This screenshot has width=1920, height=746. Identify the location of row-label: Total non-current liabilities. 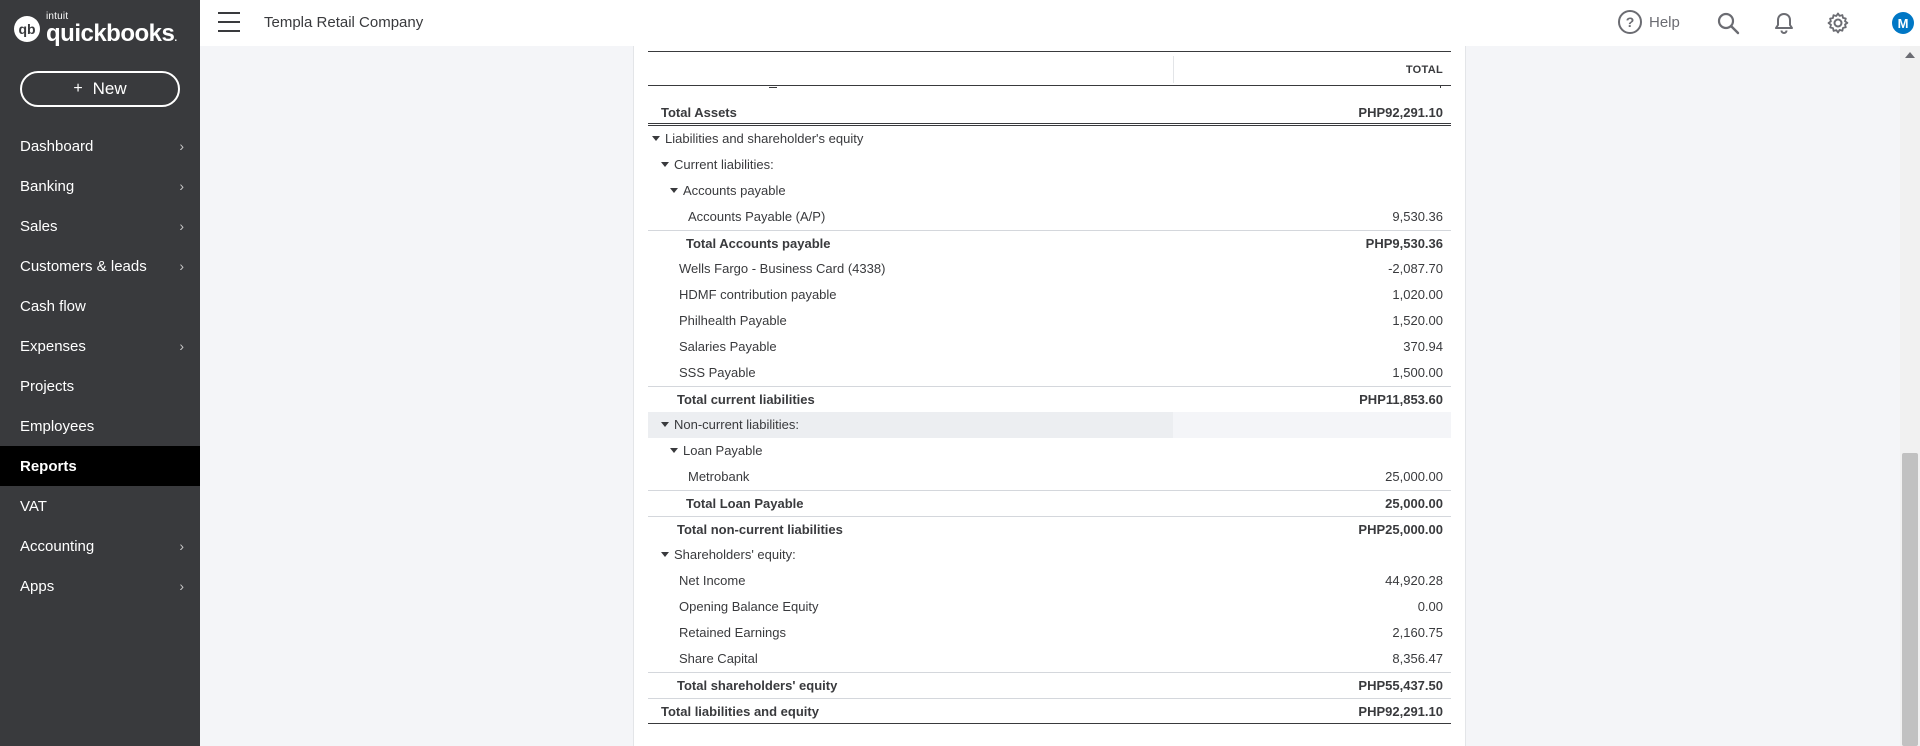
(760, 529).